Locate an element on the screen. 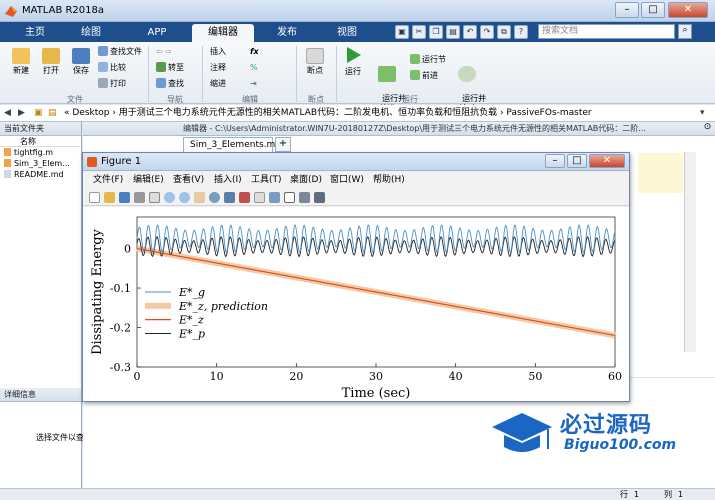  back-arrow-icon: ◀ is located at coordinates (7, 113).